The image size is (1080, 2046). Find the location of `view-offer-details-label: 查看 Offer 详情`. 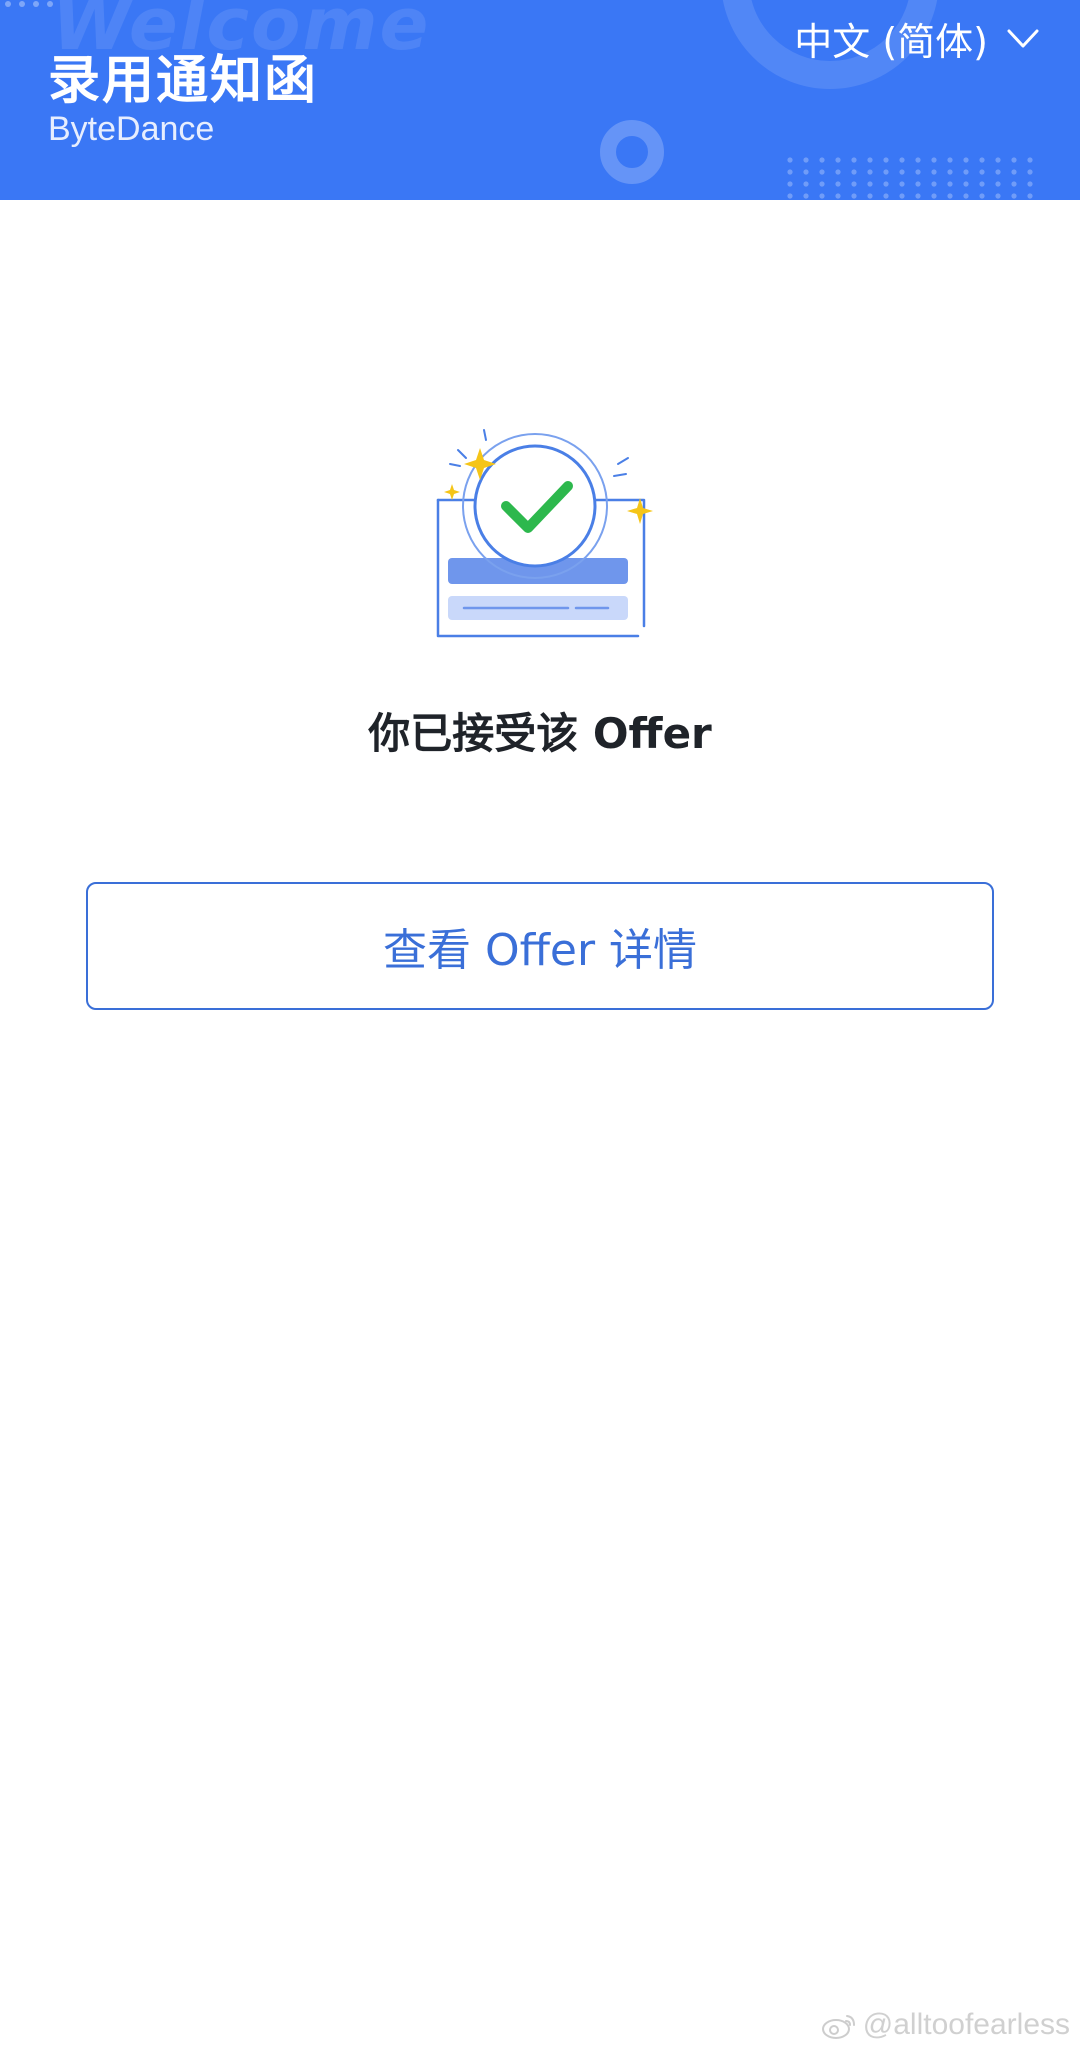

view-offer-details-label: 查看 Offer 详情 is located at coordinates (540, 950).